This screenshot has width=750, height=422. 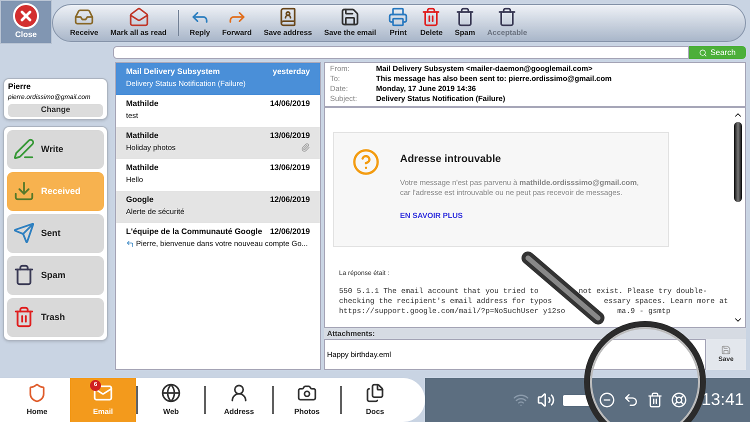 I want to click on search-field, so click(x=401, y=52).